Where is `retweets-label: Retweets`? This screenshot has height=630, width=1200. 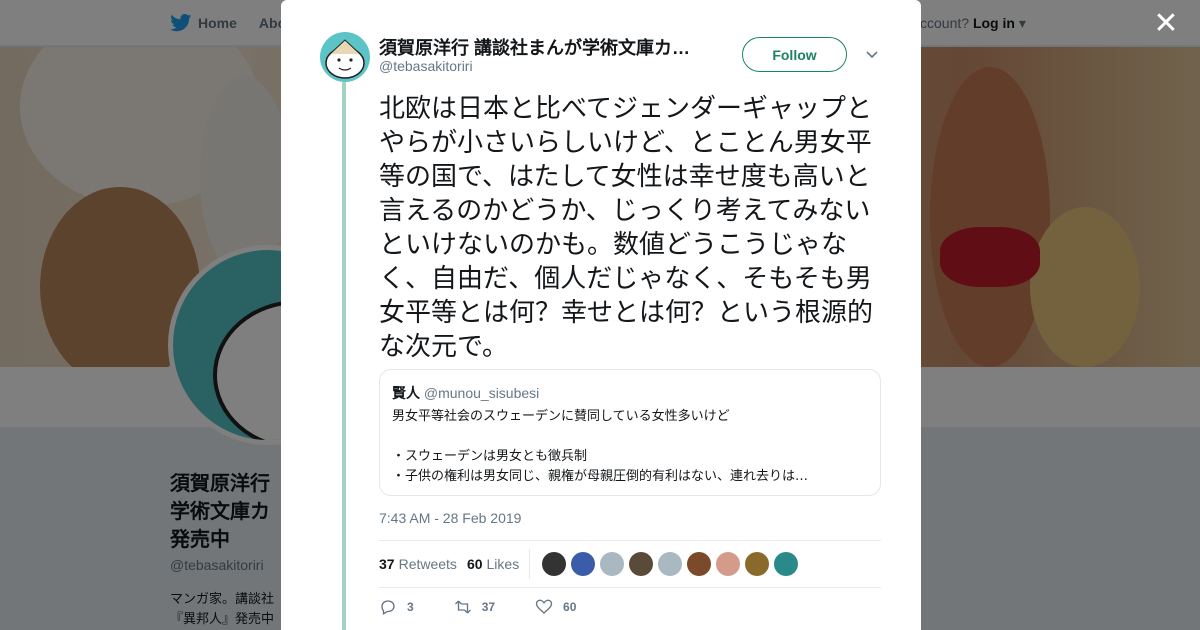 retweets-label: Retweets is located at coordinates (427, 564).